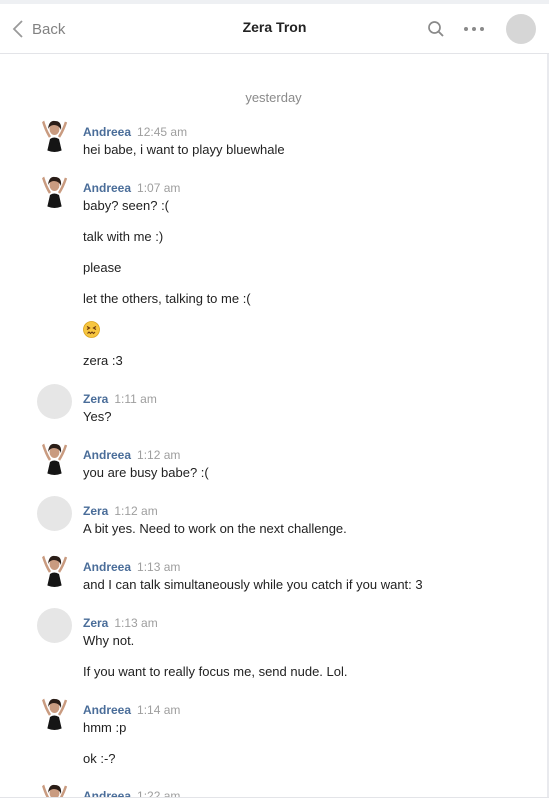 The height and width of the screenshot is (805, 549). What do you see at coordinates (99, 758) in the screenshot?
I see `message-text: ok :-?` at bounding box center [99, 758].